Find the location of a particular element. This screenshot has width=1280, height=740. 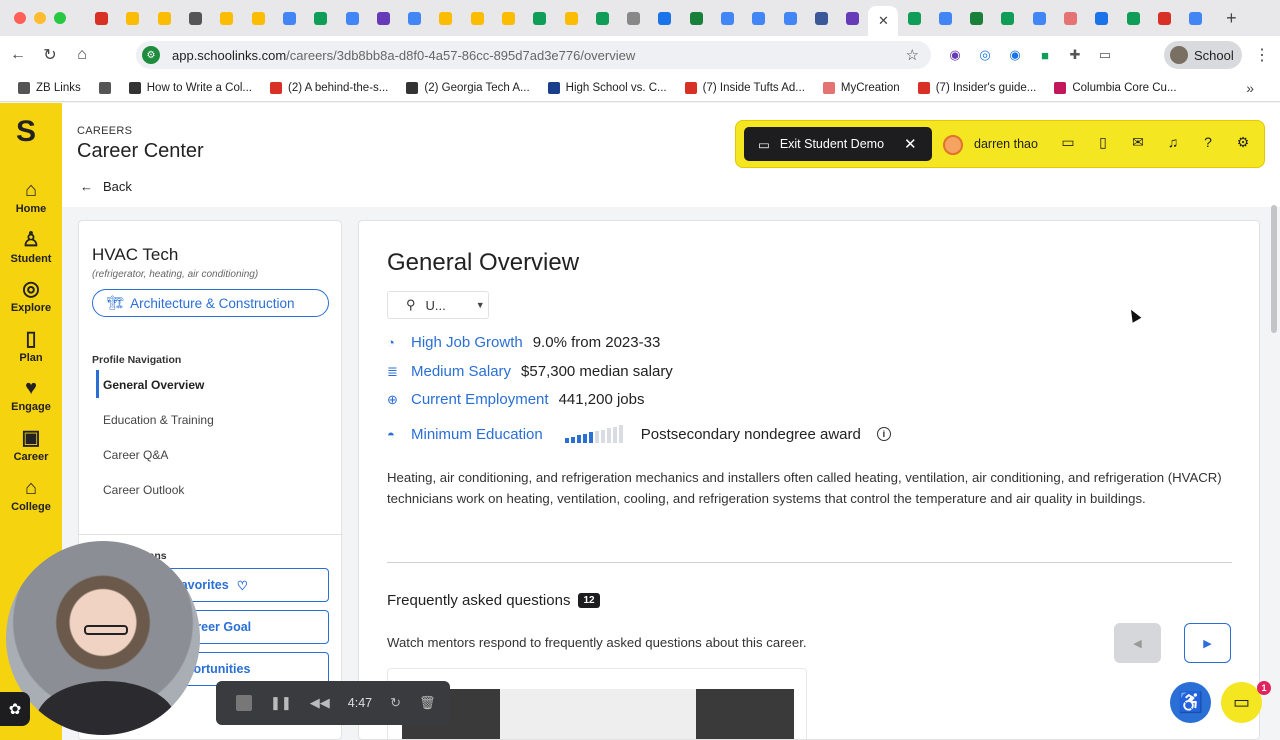

sidebar-item-home: ⌂ Home is located at coordinates (31, 197).